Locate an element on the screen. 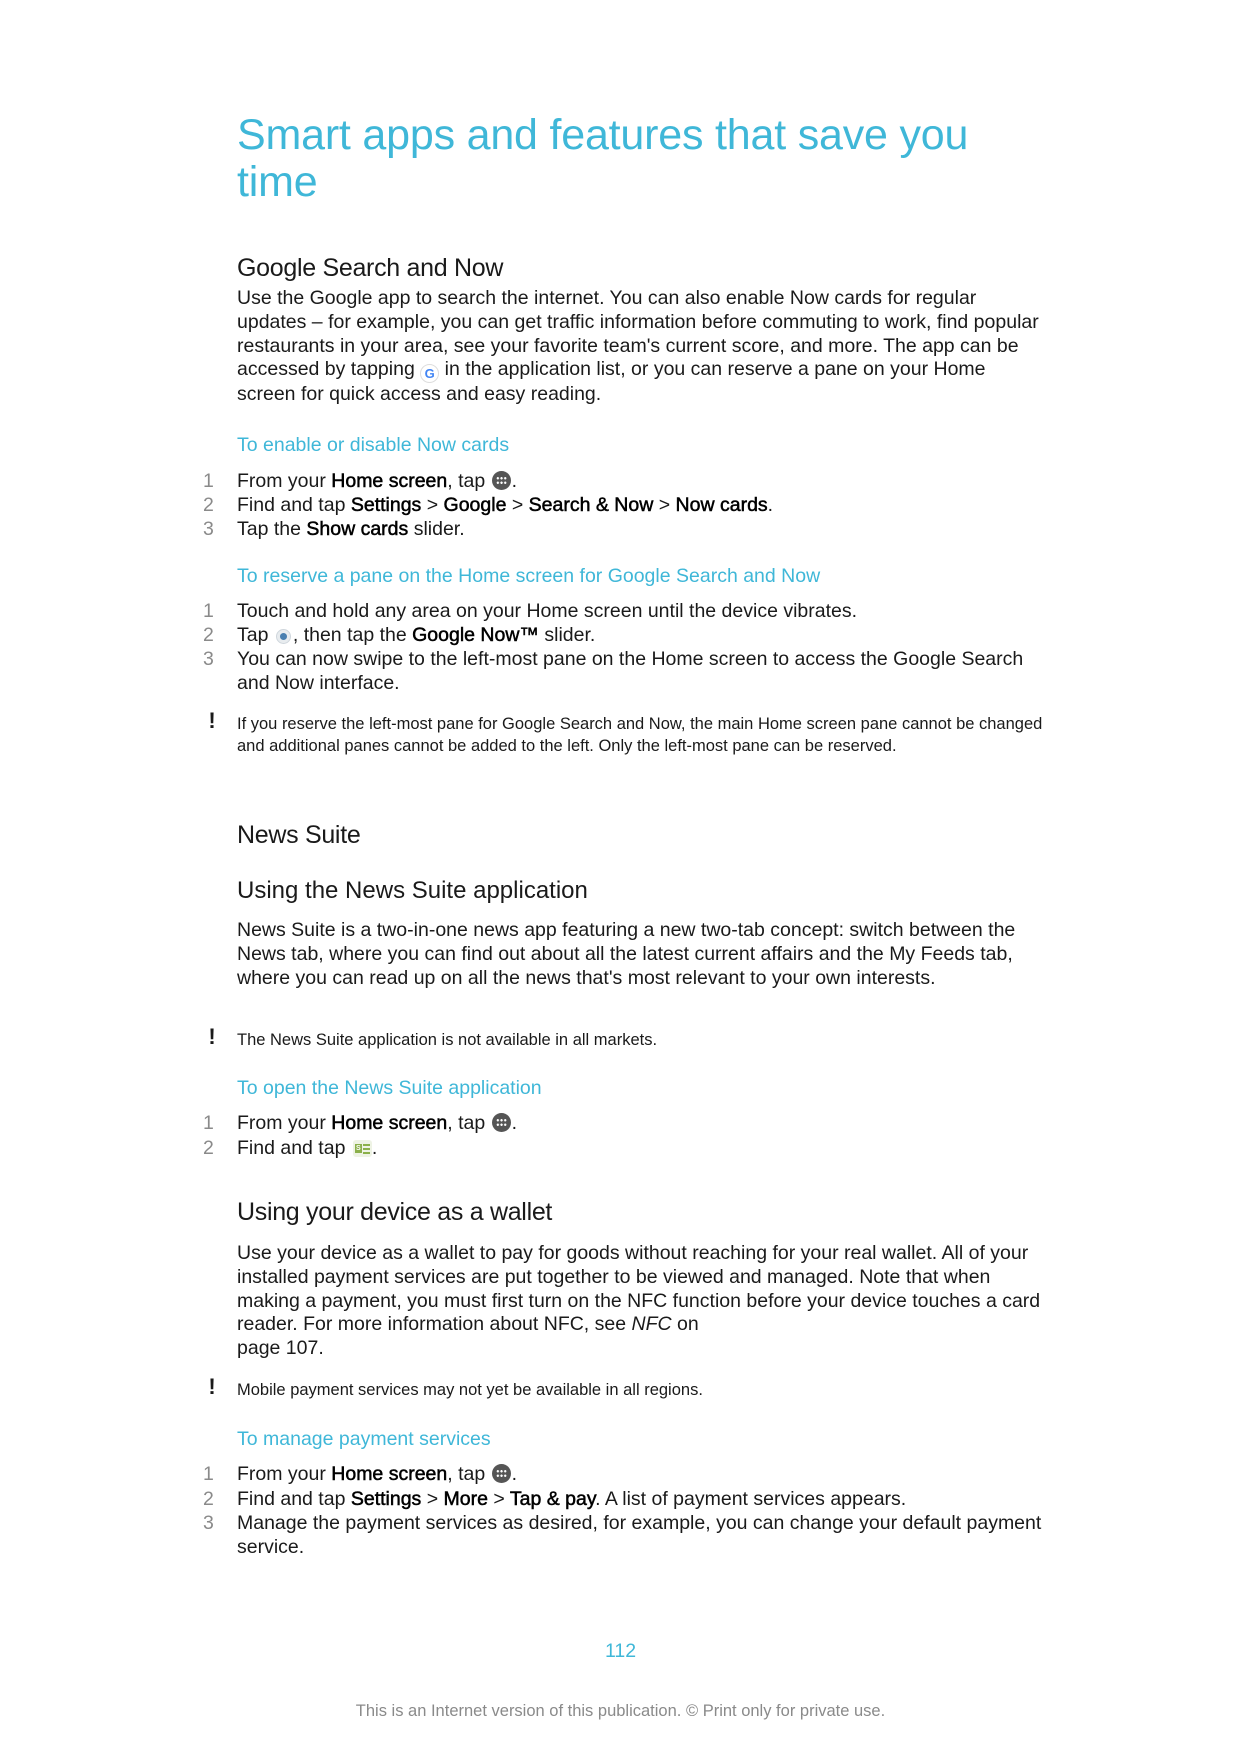 Image resolution: width=1241 pixels, height=1754 pixels. page-title-line-1: Smart apps and features that save you is located at coordinates (603, 135).